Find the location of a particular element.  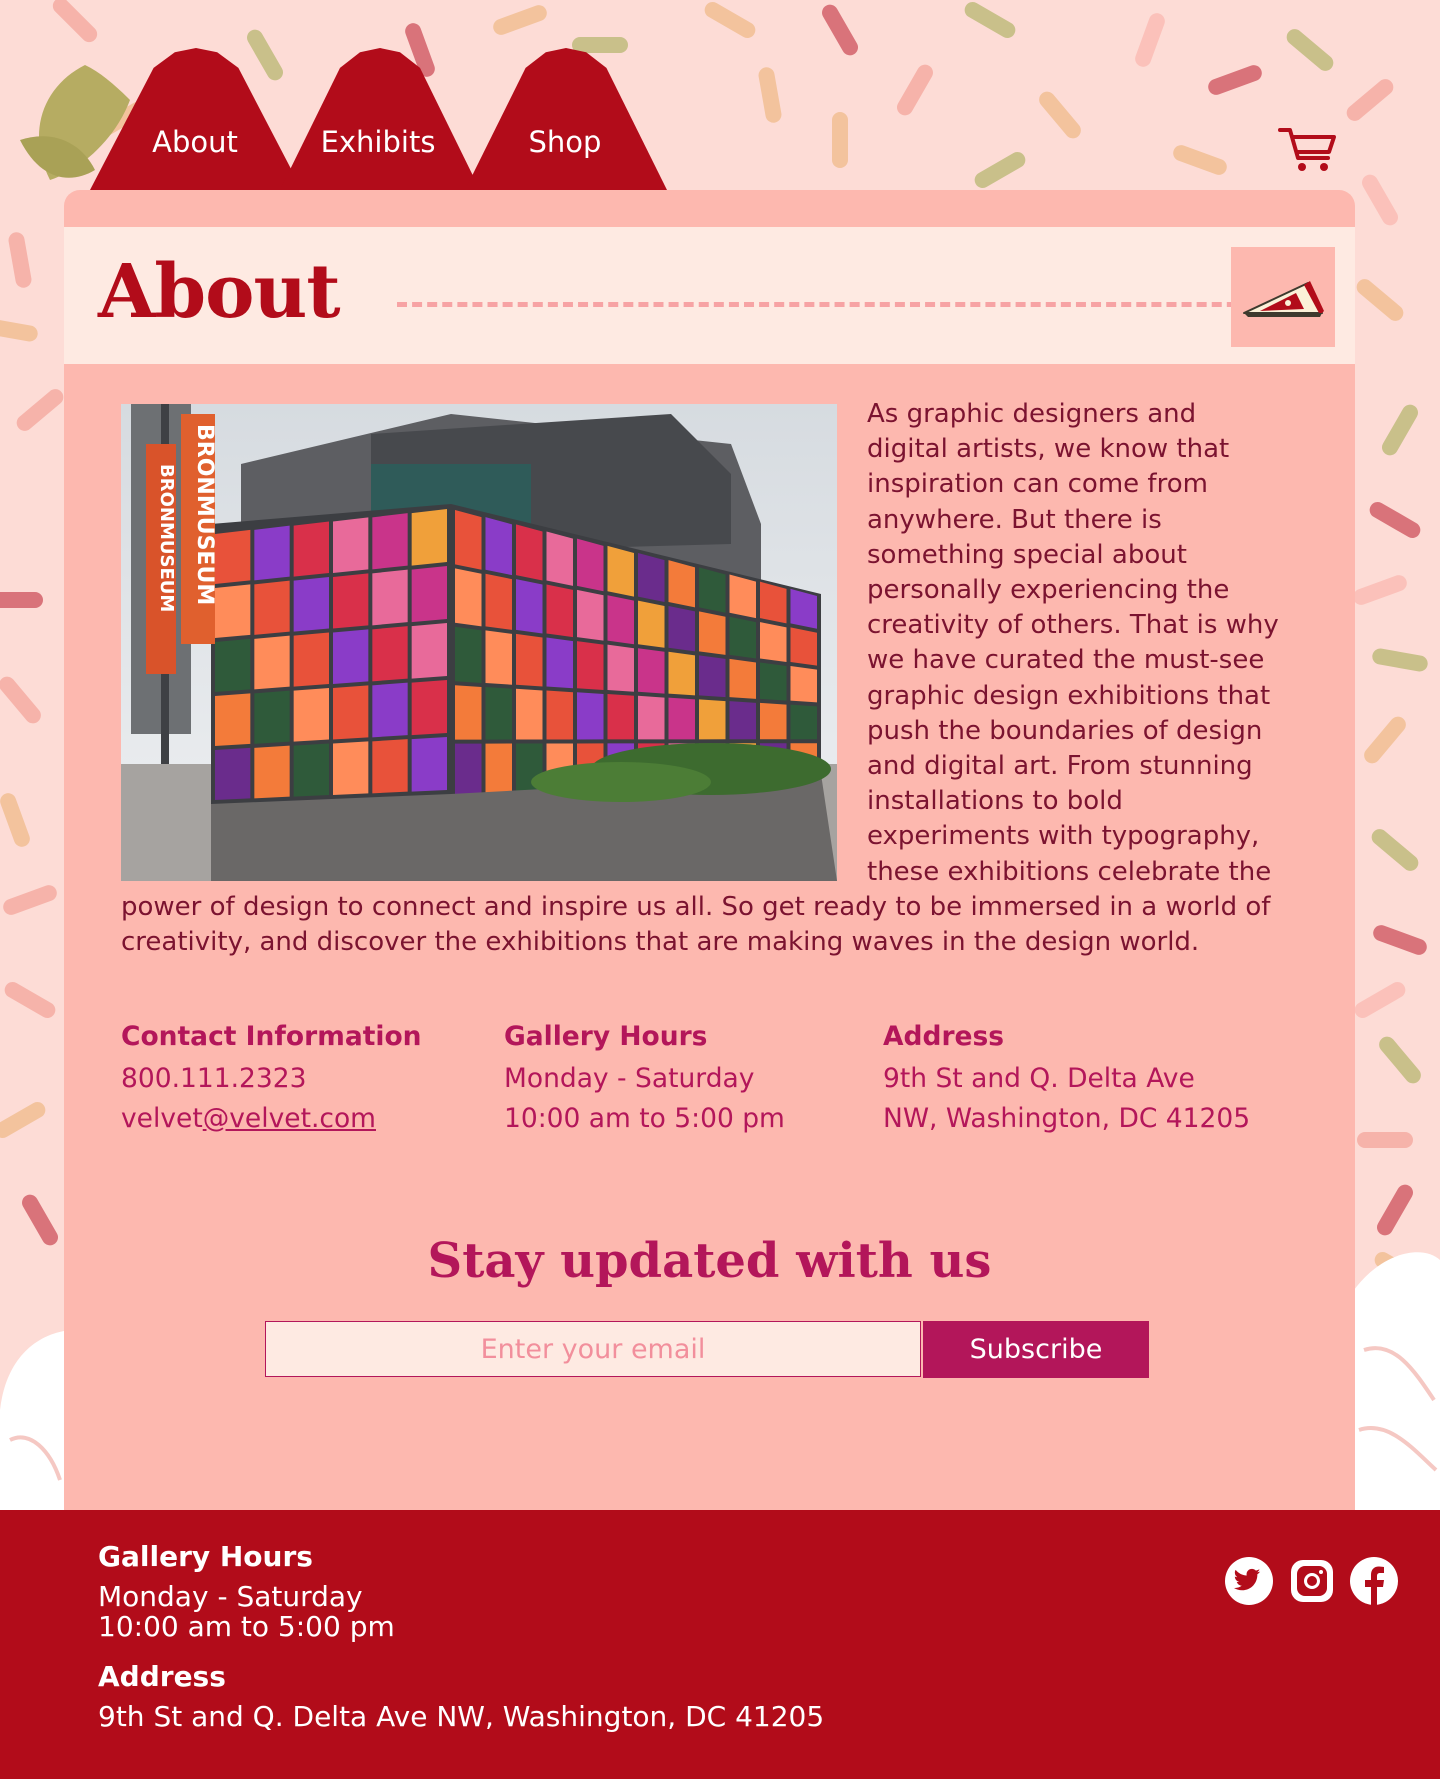

nav-about-link: About is located at coordinates (195, 142).